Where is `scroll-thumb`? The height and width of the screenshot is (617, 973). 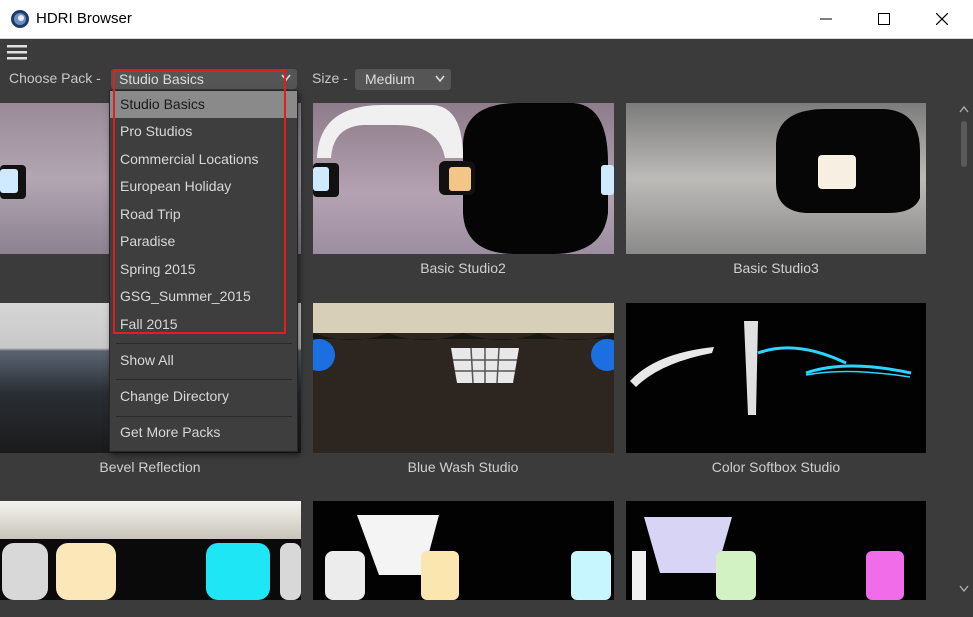
scroll-thumb is located at coordinates (964, 144).